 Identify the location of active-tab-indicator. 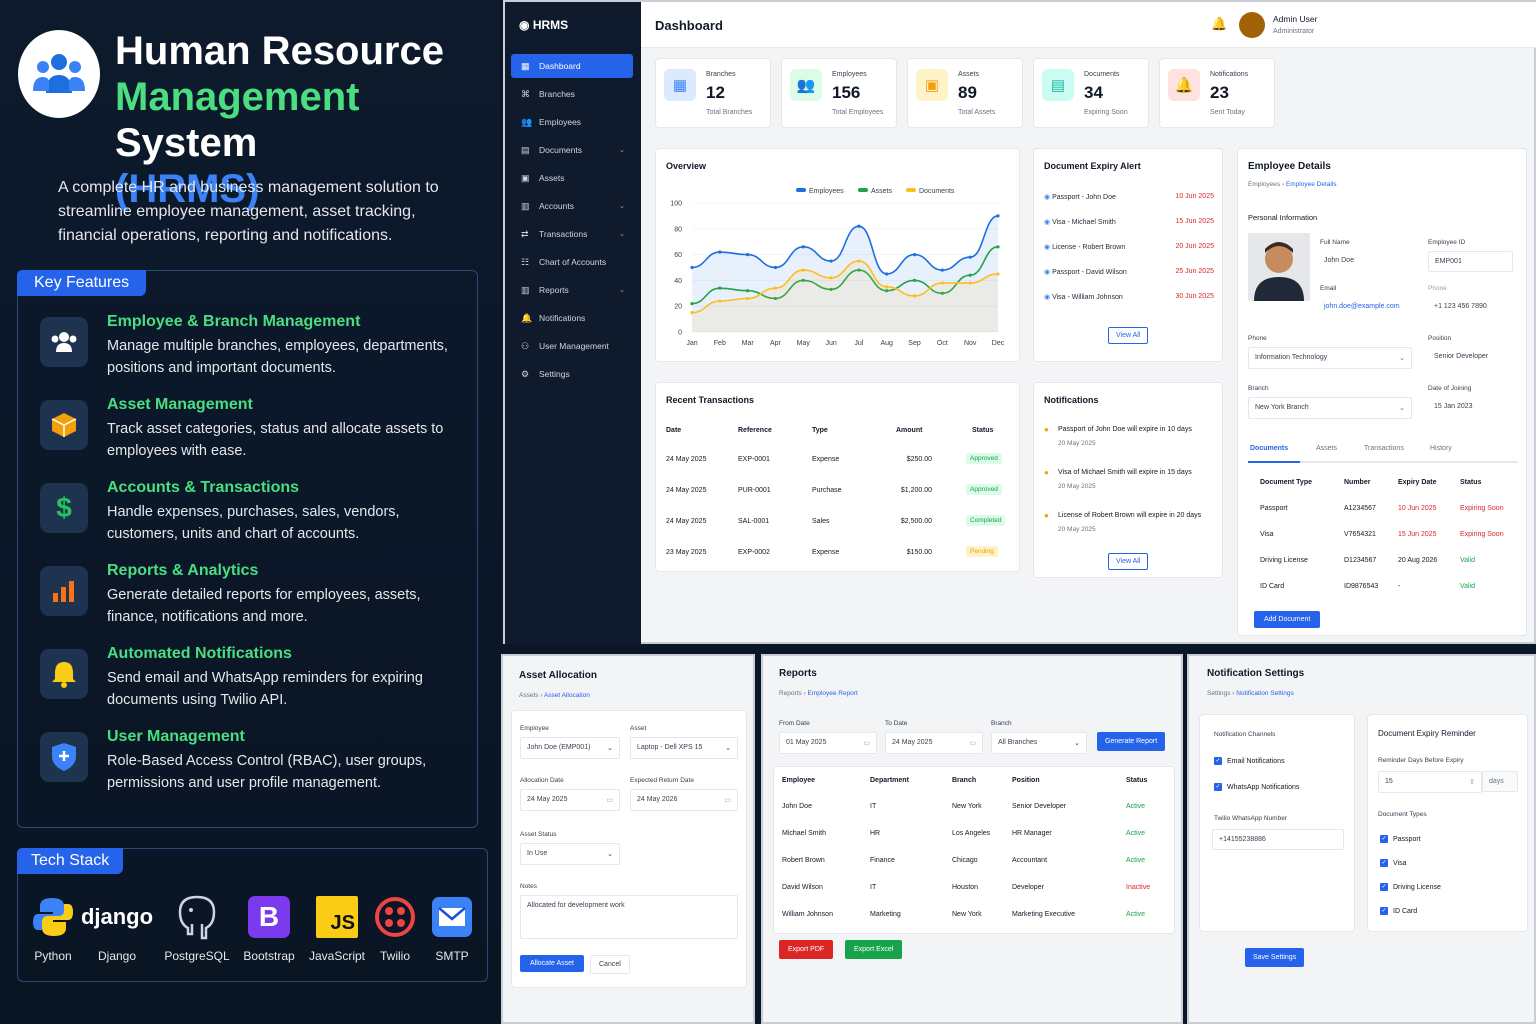
(1274, 462).